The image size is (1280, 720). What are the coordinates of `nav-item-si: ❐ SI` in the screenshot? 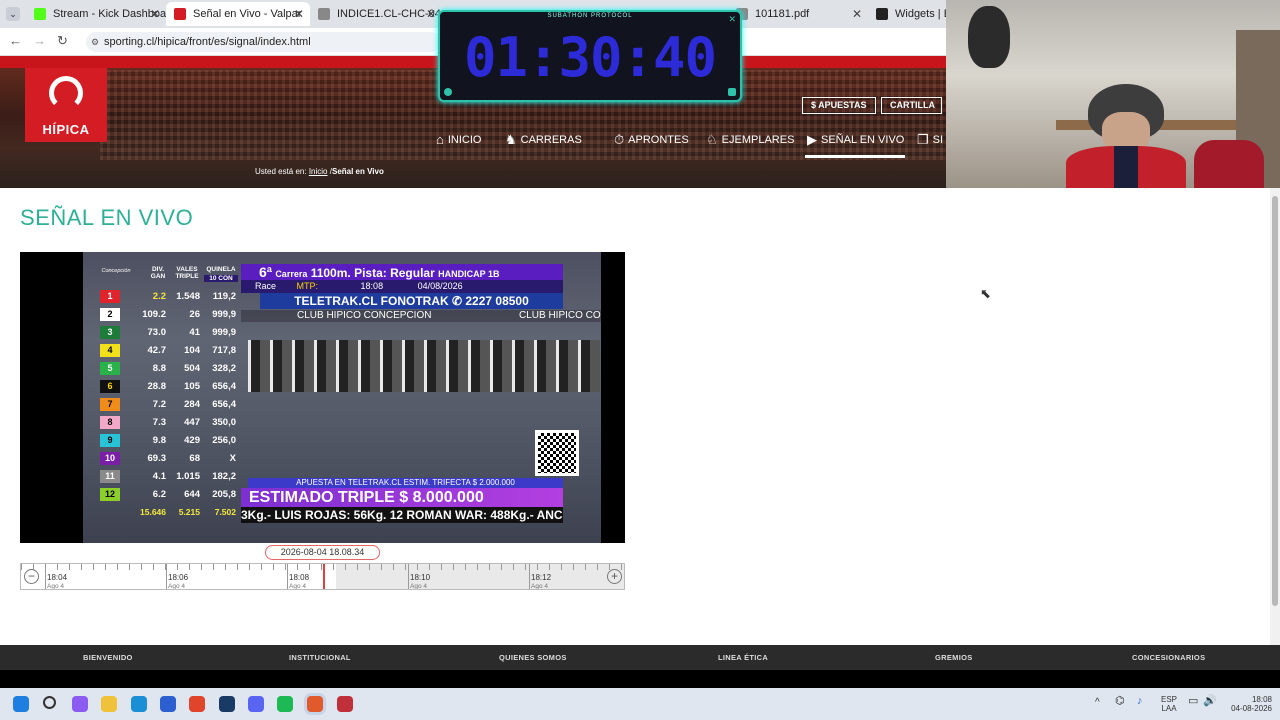 It's located at (930, 140).